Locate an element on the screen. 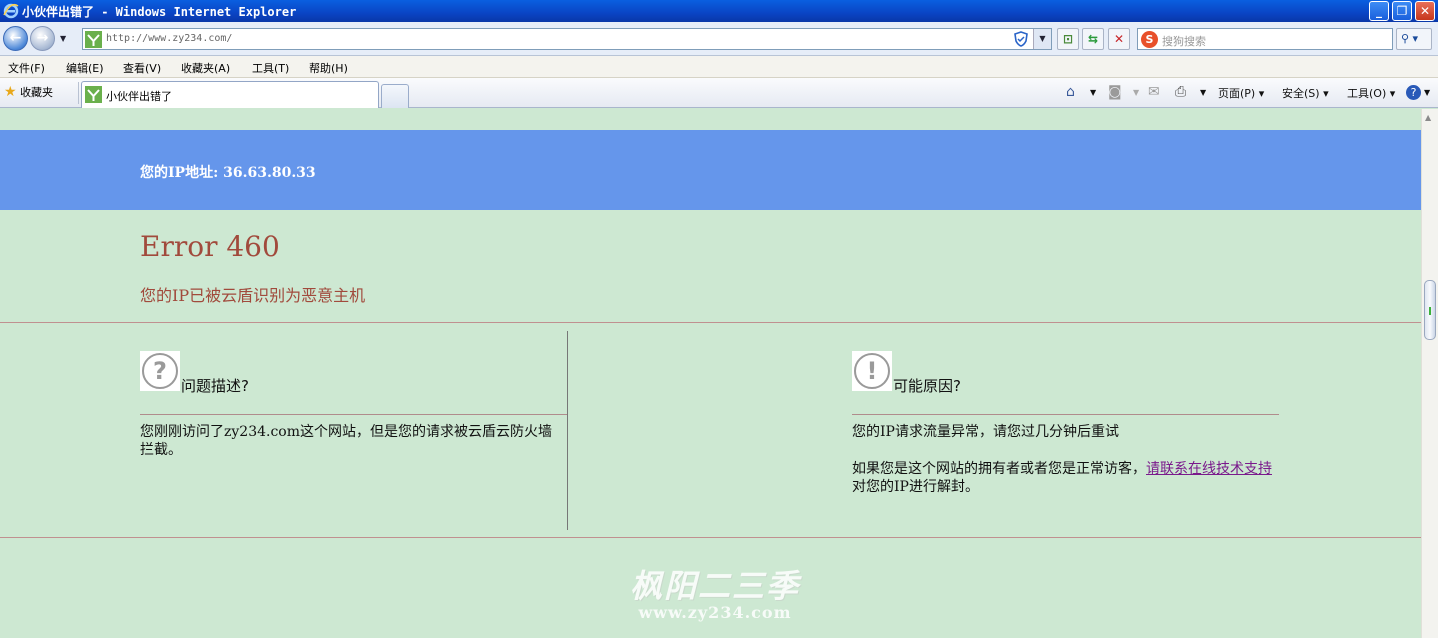  stop-icon: ✕ is located at coordinates (1119, 39).